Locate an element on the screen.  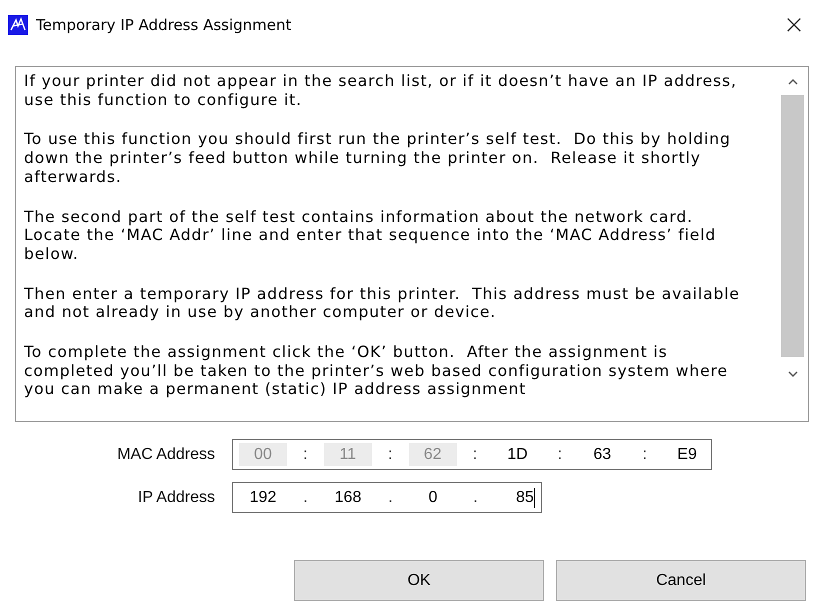
dialog-button: Cancel is located at coordinates (681, 580).